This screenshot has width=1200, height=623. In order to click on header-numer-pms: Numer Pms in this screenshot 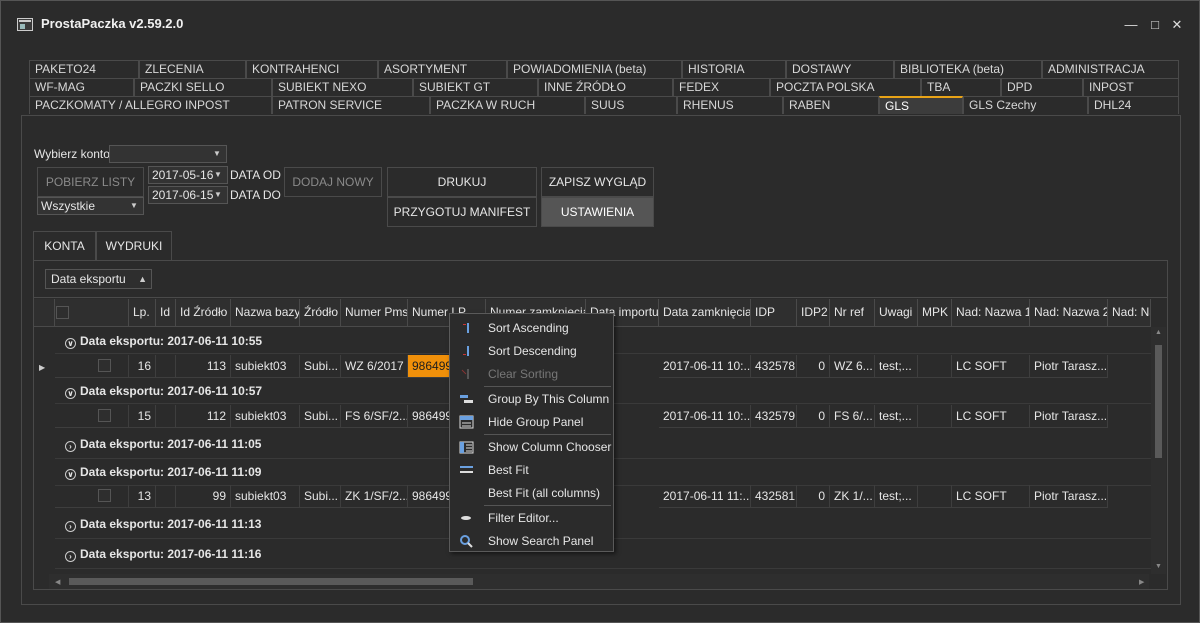, I will do `click(374, 313)`.